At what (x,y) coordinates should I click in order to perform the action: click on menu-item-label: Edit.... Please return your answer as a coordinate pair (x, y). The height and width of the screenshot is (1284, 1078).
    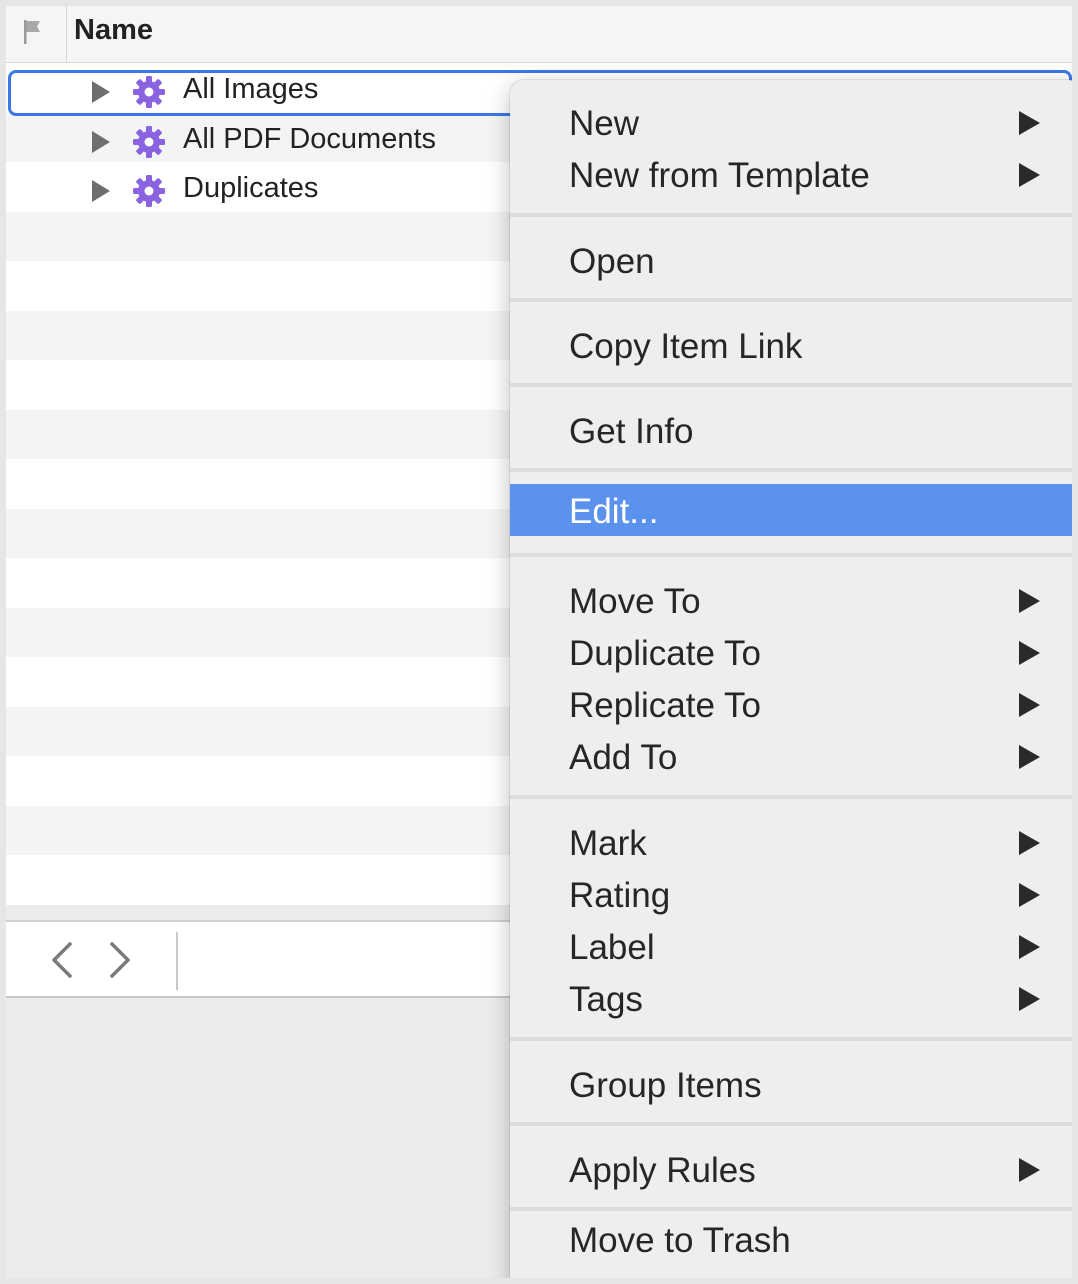
    Looking at the image, I should click on (614, 511).